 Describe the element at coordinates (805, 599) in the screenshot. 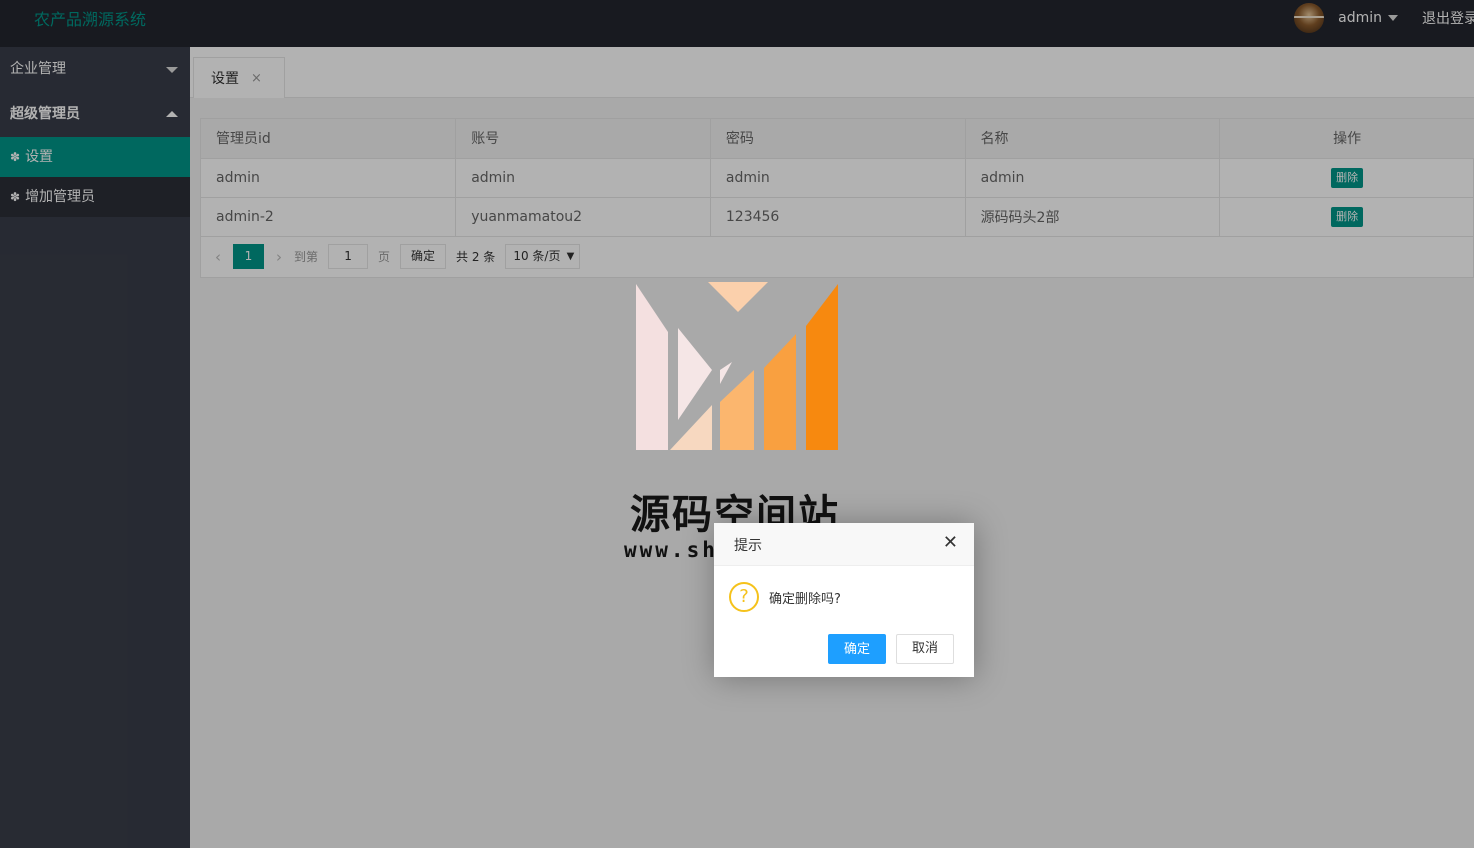

I see `dialog-message: 确定删除吗?` at that location.